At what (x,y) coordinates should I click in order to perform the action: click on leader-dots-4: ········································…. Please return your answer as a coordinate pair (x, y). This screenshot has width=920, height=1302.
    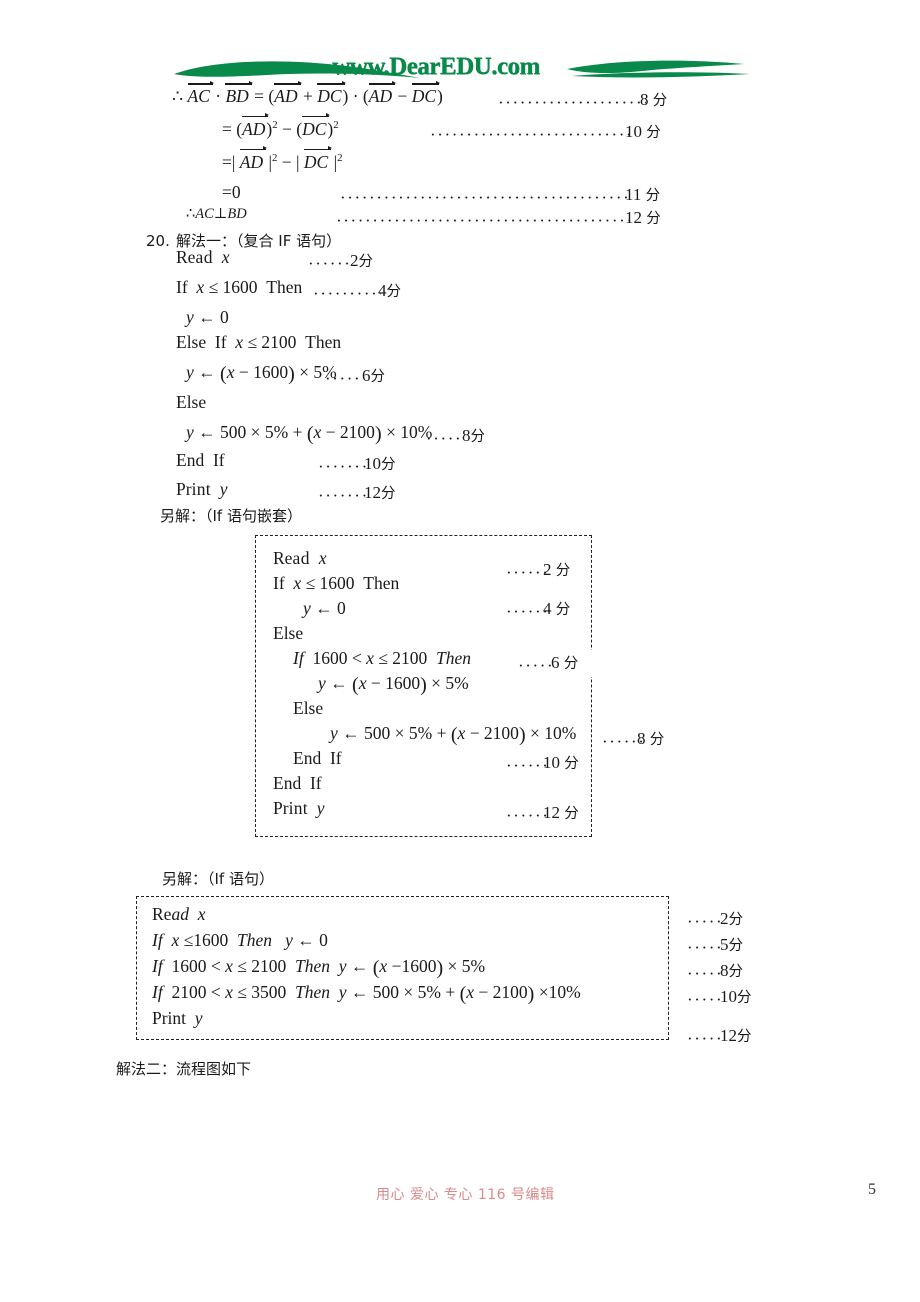
    Looking at the image, I should click on (485, 195).